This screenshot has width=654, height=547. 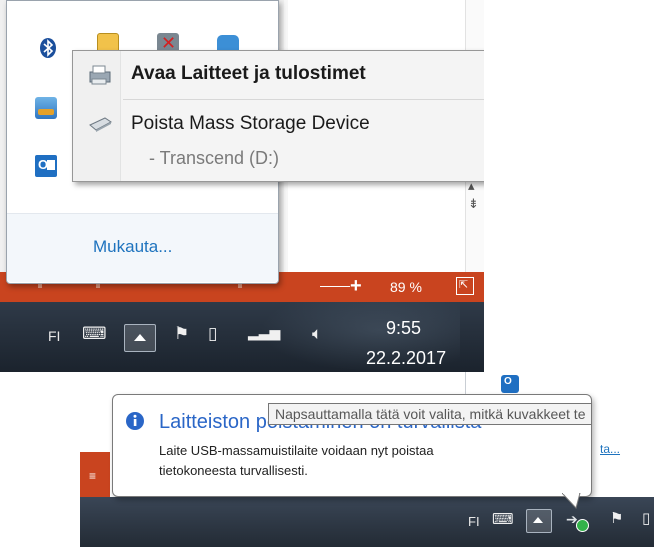 What do you see at coordinates (48, 48) in the screenshot?
I see `bluetooth-icon` at bounding box center [48, 48].